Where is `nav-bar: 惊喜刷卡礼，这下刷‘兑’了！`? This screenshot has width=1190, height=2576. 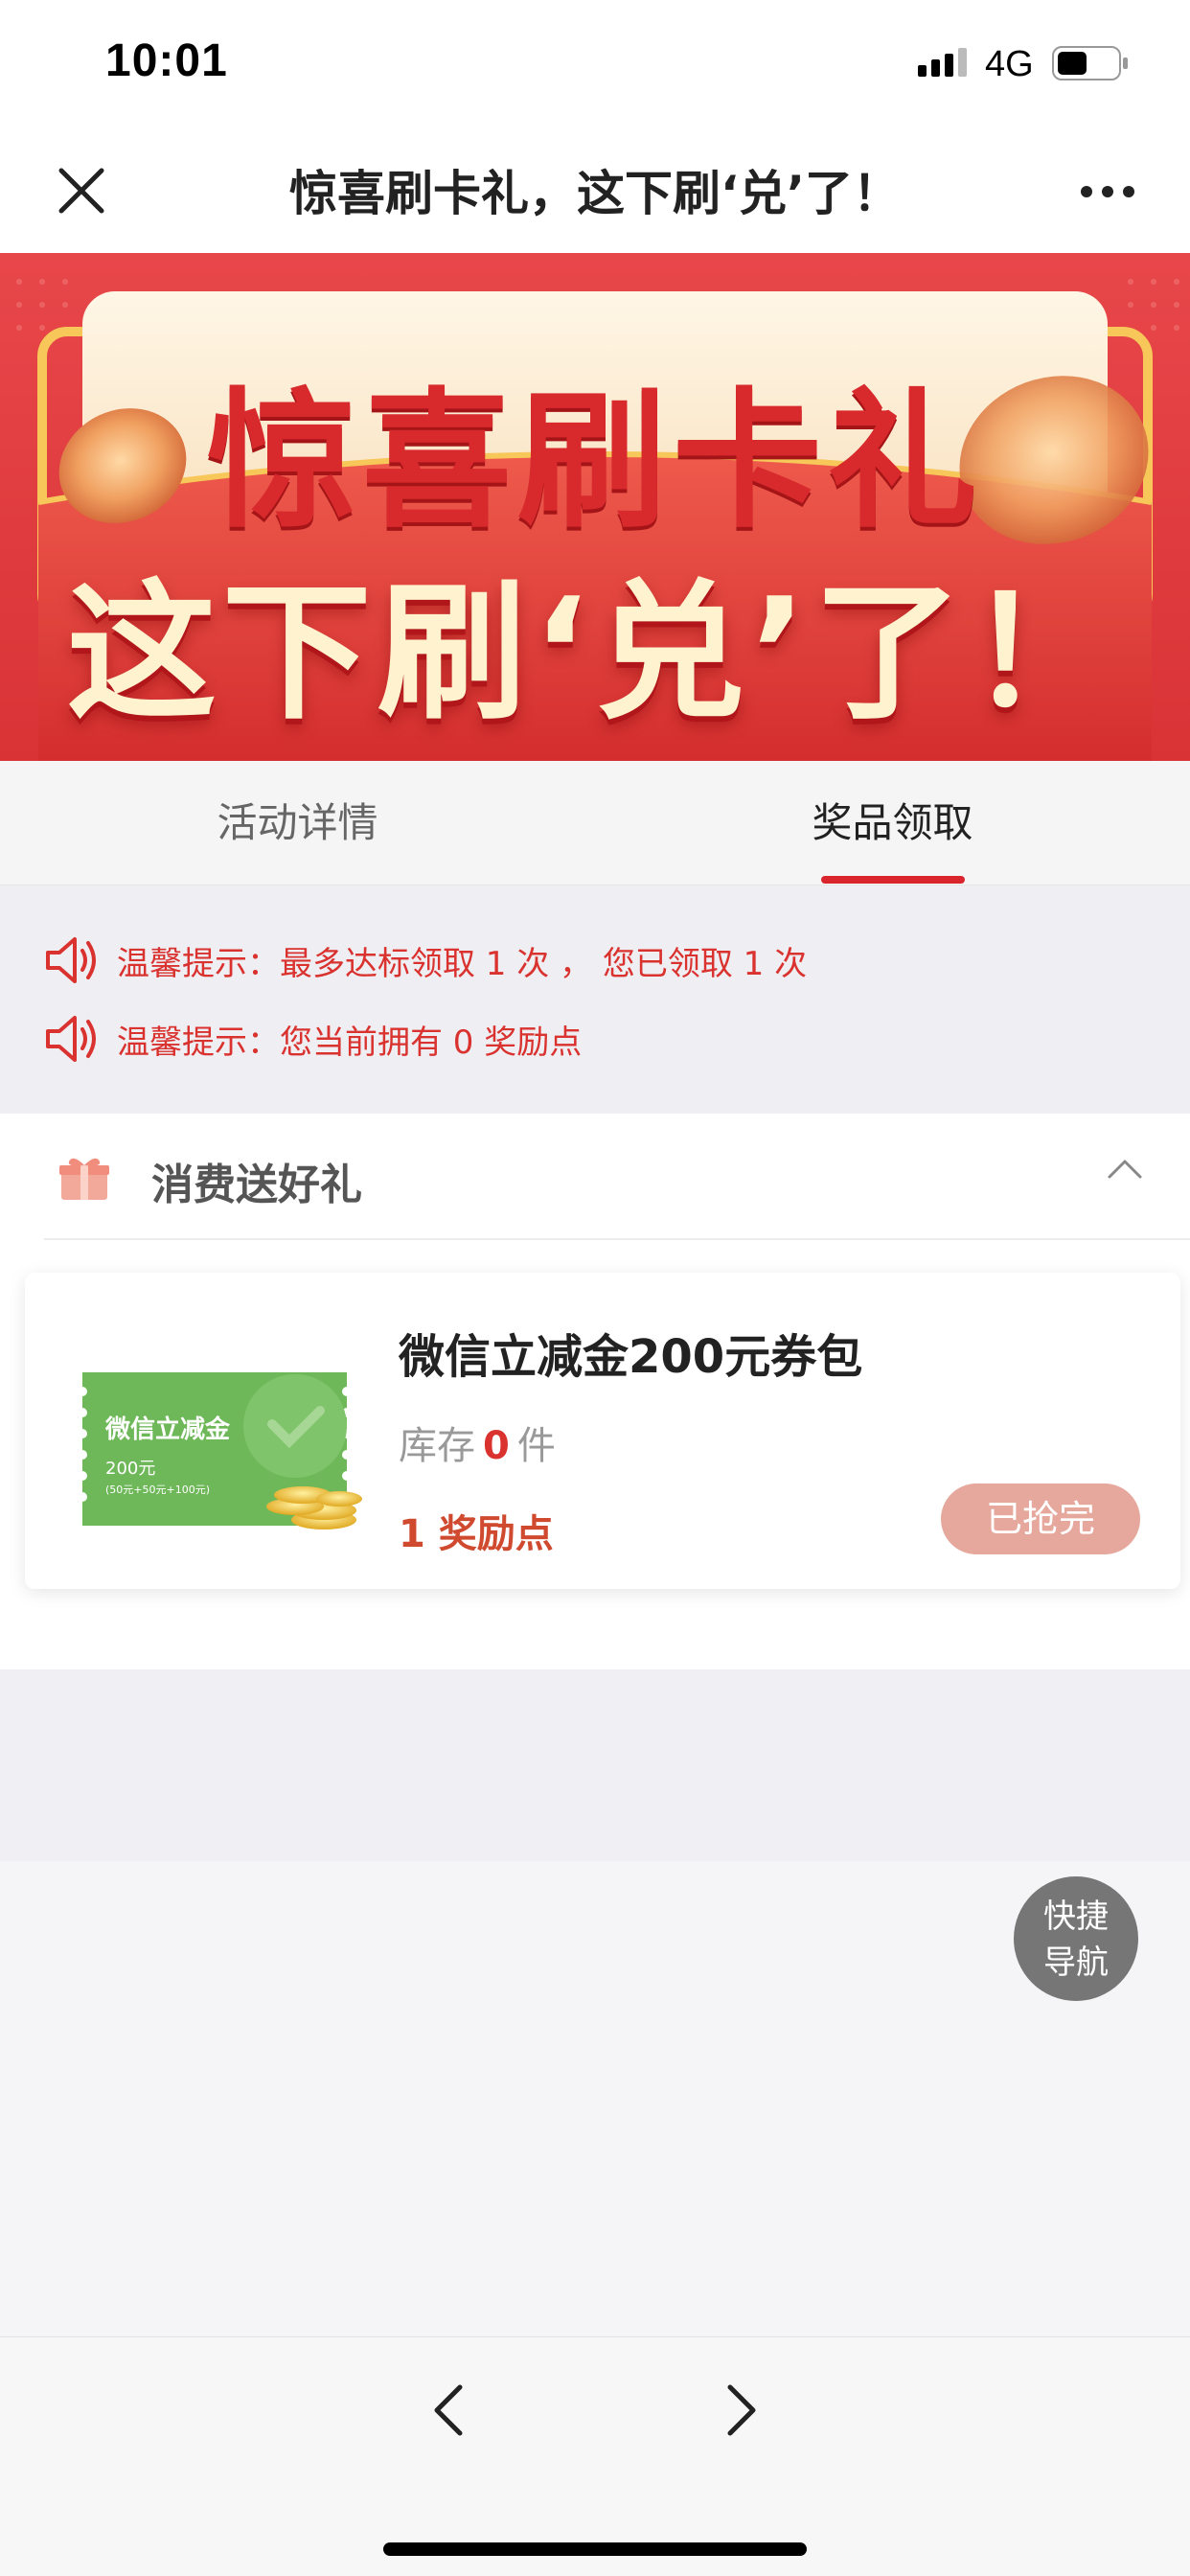
nav-bar: 惊喜刷卡礼，这下刷‘兑’了！ is located at coordinates (595, 189).